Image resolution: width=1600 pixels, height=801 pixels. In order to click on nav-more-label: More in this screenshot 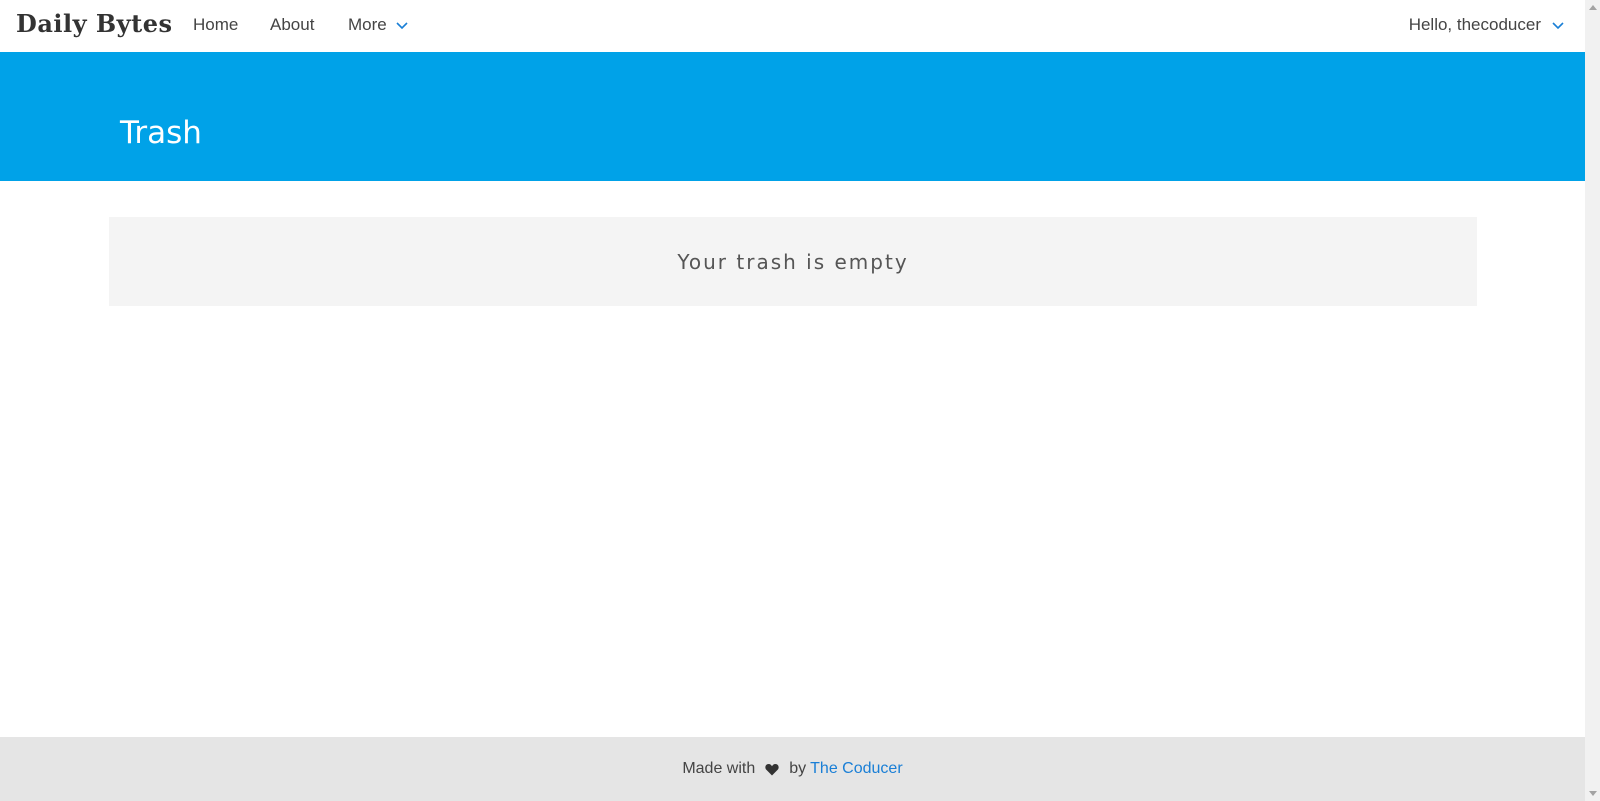, I will do `click(367, 24)`.